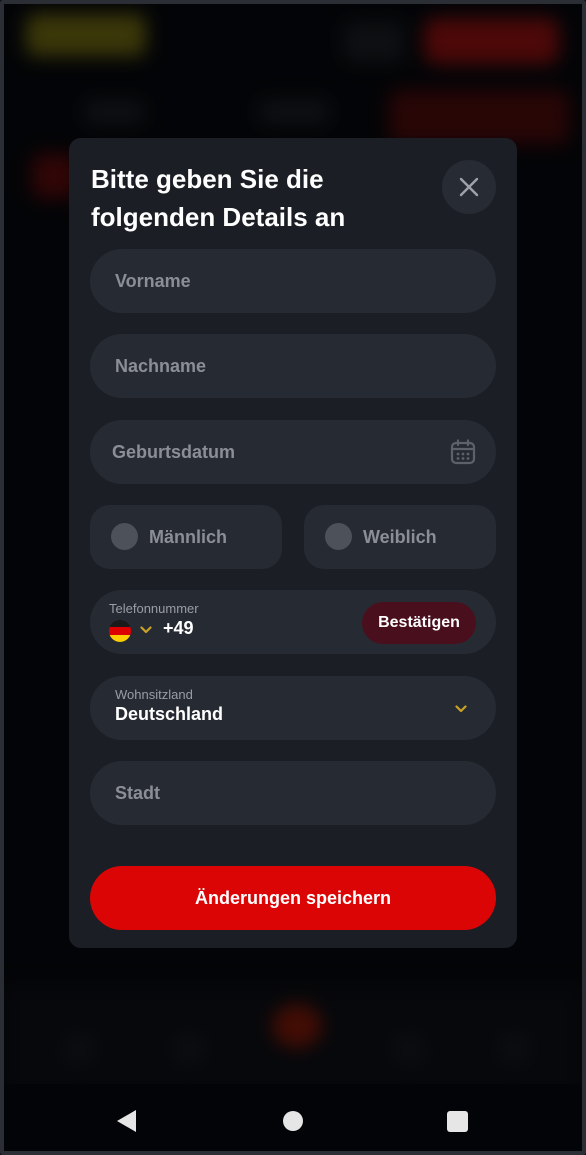 The width and height of the screenshot is (586, 1155). Describe the element at coordinates (293, 622) in the screenshot. I see `phone-field: Telefonnummer +49 Bestätigen` at that location.